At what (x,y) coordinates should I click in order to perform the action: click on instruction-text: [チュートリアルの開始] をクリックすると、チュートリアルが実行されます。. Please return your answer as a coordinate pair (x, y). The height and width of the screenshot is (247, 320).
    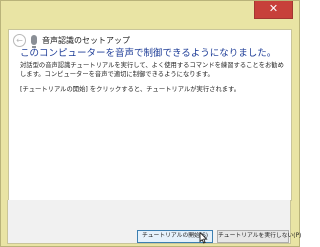
    Looking at the image, I should click on (130, 89).